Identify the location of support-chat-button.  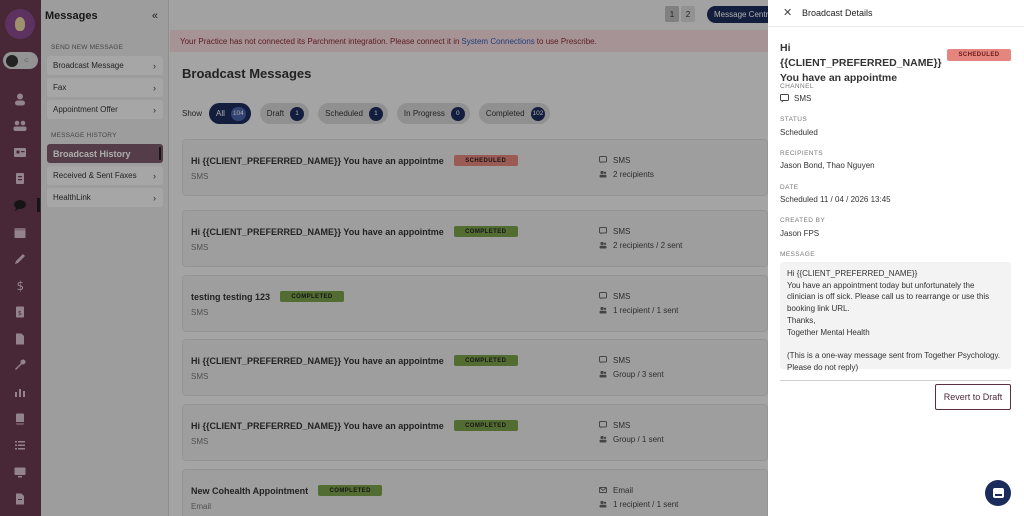
(998, 493).